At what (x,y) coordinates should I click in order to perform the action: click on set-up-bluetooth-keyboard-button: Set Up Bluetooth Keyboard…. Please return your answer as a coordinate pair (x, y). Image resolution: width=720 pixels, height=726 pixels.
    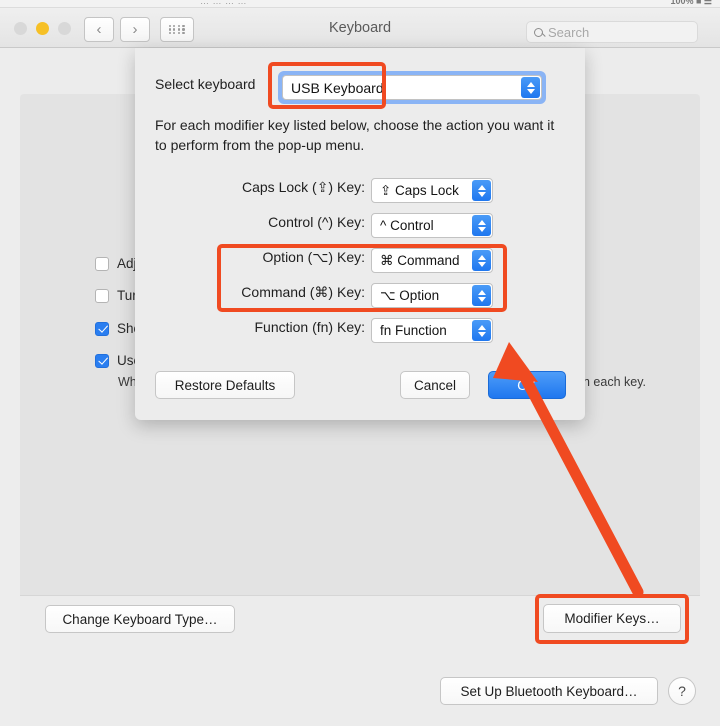
    Looking at the image, I should click on (549, 691).